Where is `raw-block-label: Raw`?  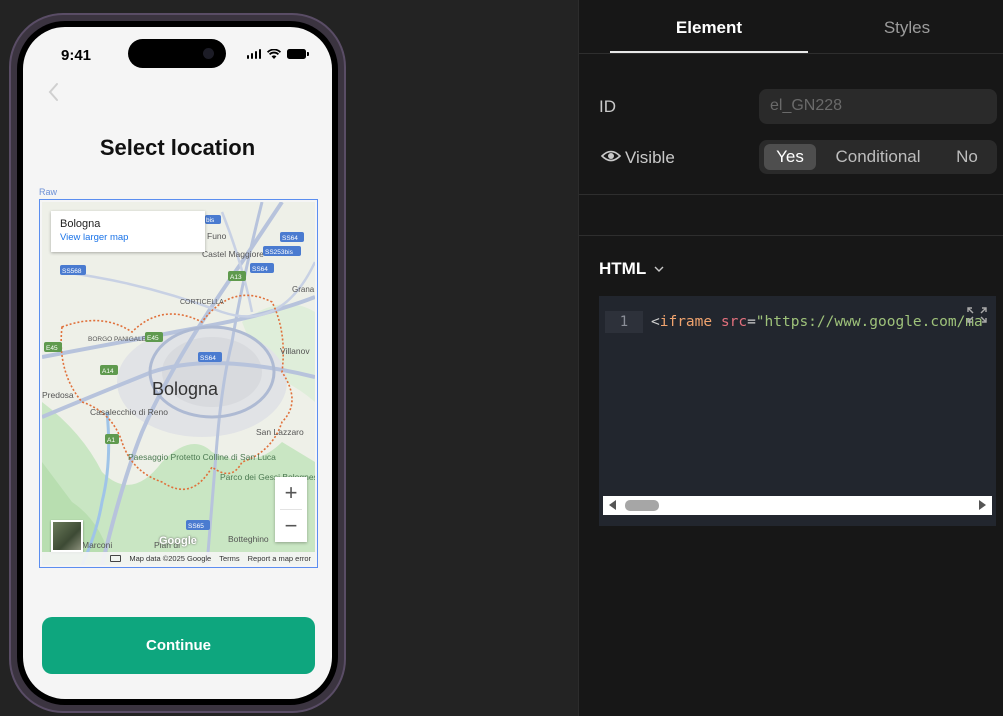 raw-block-label: Raw is located at coordinates (48, 192).